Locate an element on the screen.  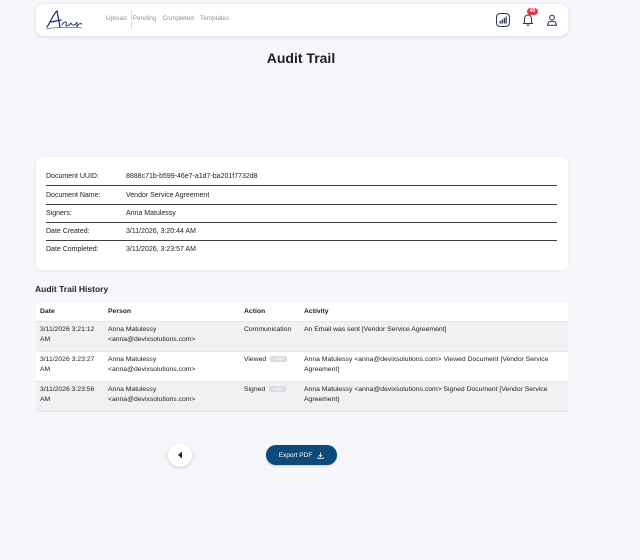
detail-row-completed: Date Completed: 3/11/2026, 3:23:57 AM is located at coordinates (301, 250).